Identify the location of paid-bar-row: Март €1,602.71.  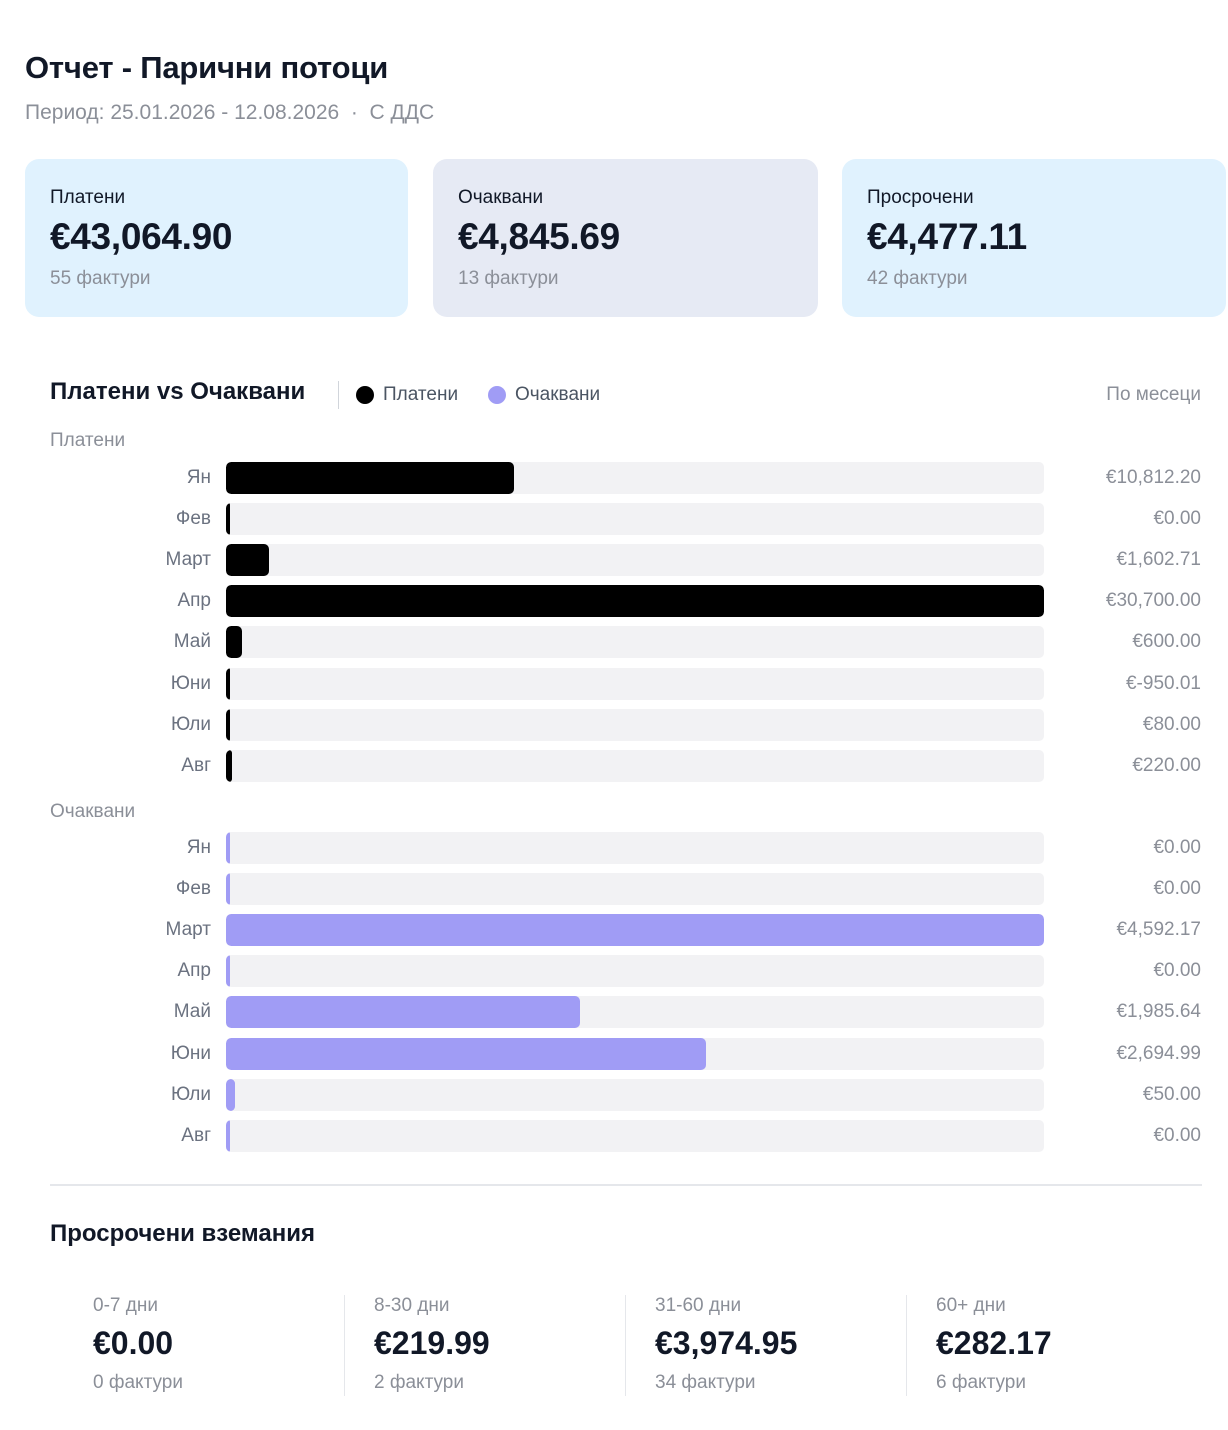
(614, 560).